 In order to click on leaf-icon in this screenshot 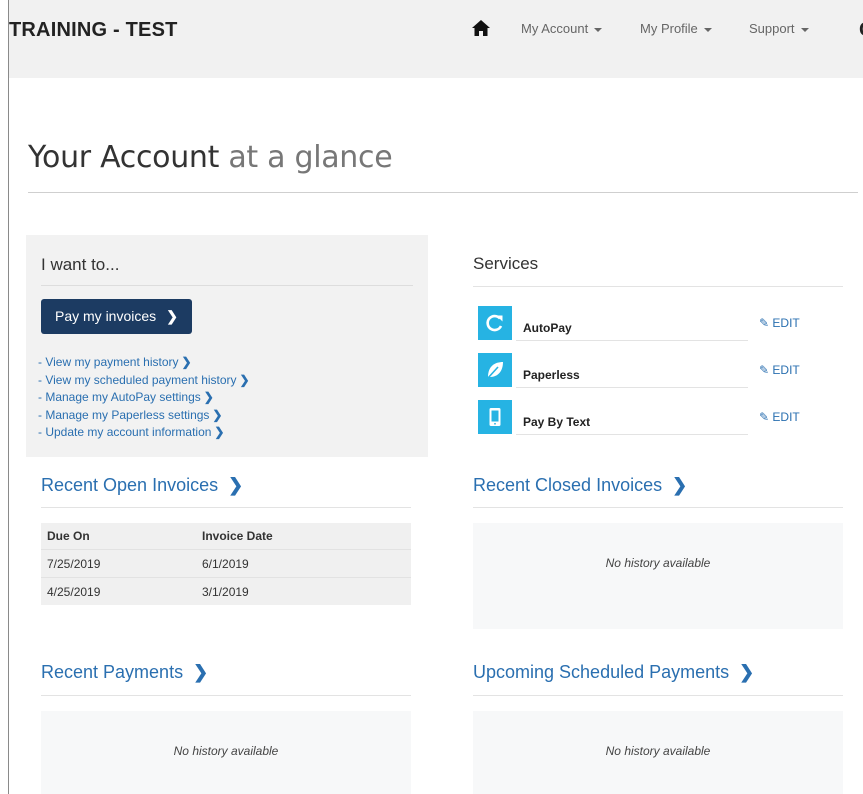, I will do `click(495, 370)`.